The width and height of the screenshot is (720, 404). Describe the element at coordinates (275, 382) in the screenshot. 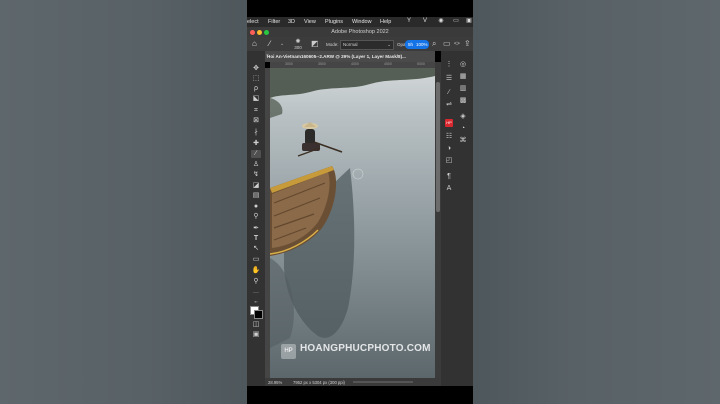

I see `zoom-level: 28.95%` at that location.